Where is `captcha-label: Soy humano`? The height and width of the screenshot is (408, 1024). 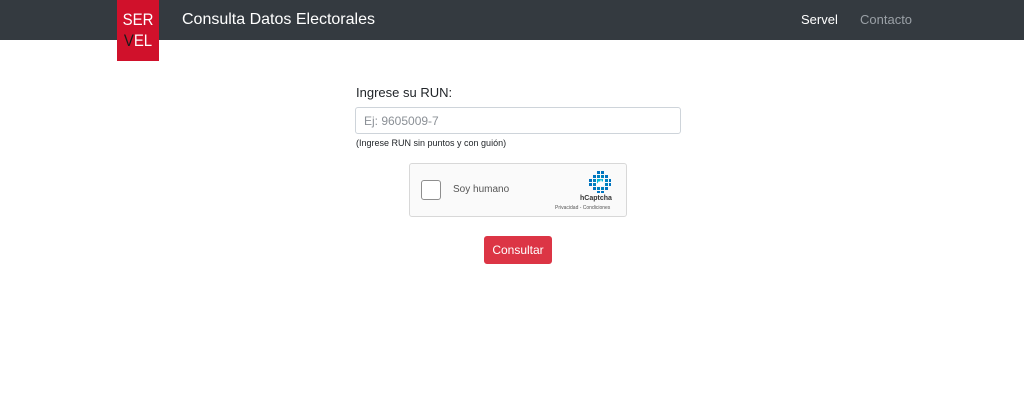 captcha-label: Soy humano is located at coordinates (481, 189).